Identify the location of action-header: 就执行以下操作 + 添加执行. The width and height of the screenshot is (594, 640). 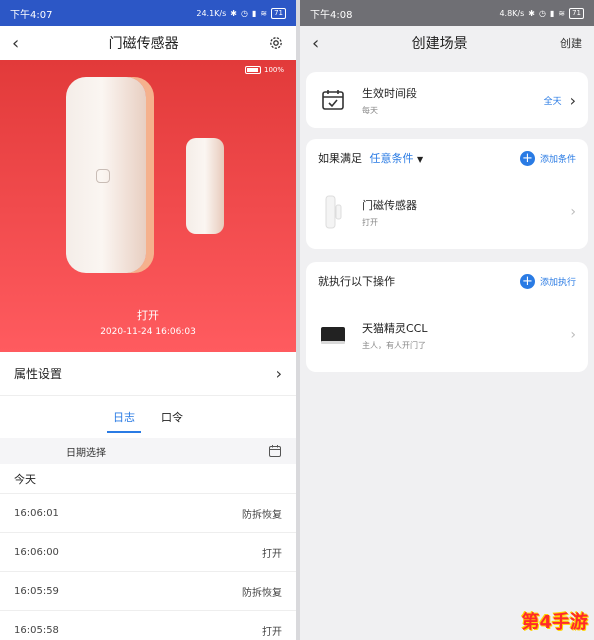
(447, 281).